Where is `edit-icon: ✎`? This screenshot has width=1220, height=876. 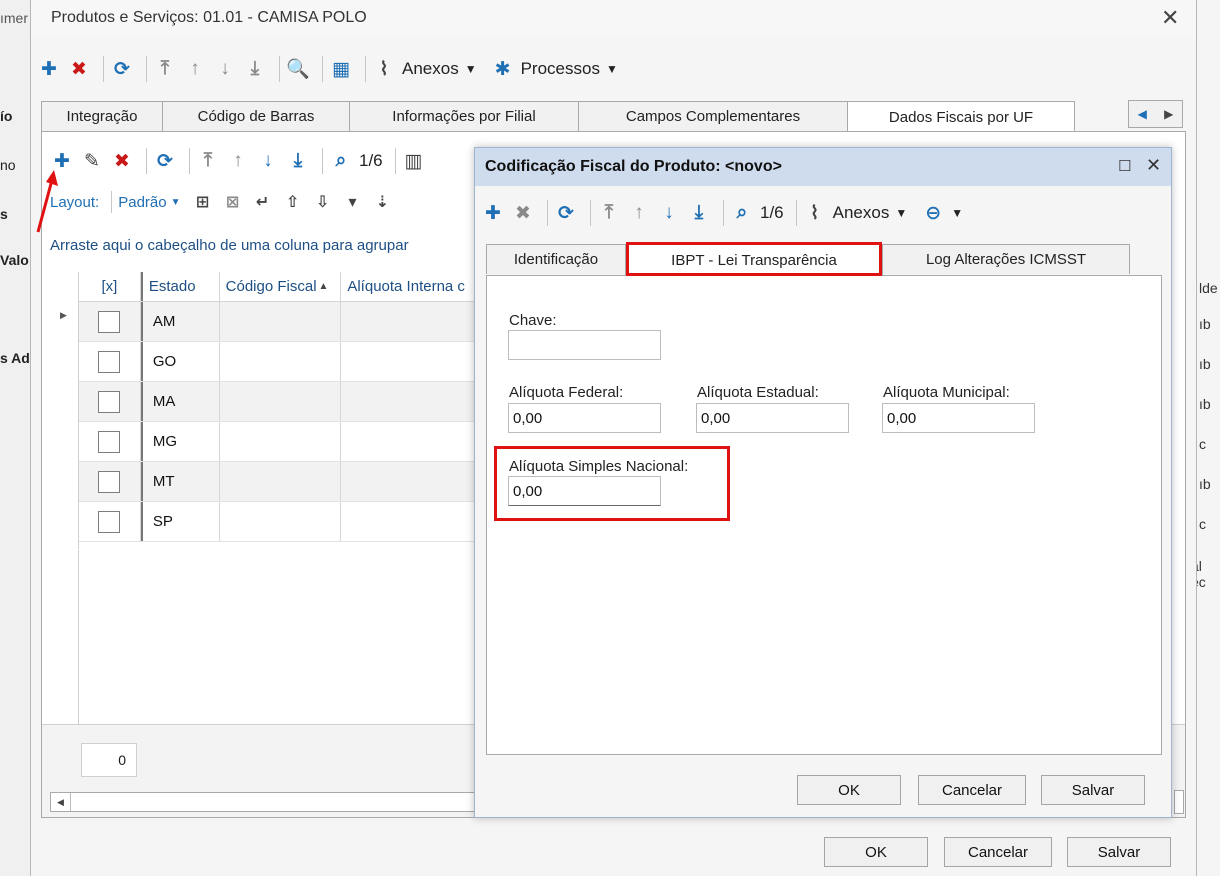 edit-icon: ✎ is located at coordinates (92, 161).